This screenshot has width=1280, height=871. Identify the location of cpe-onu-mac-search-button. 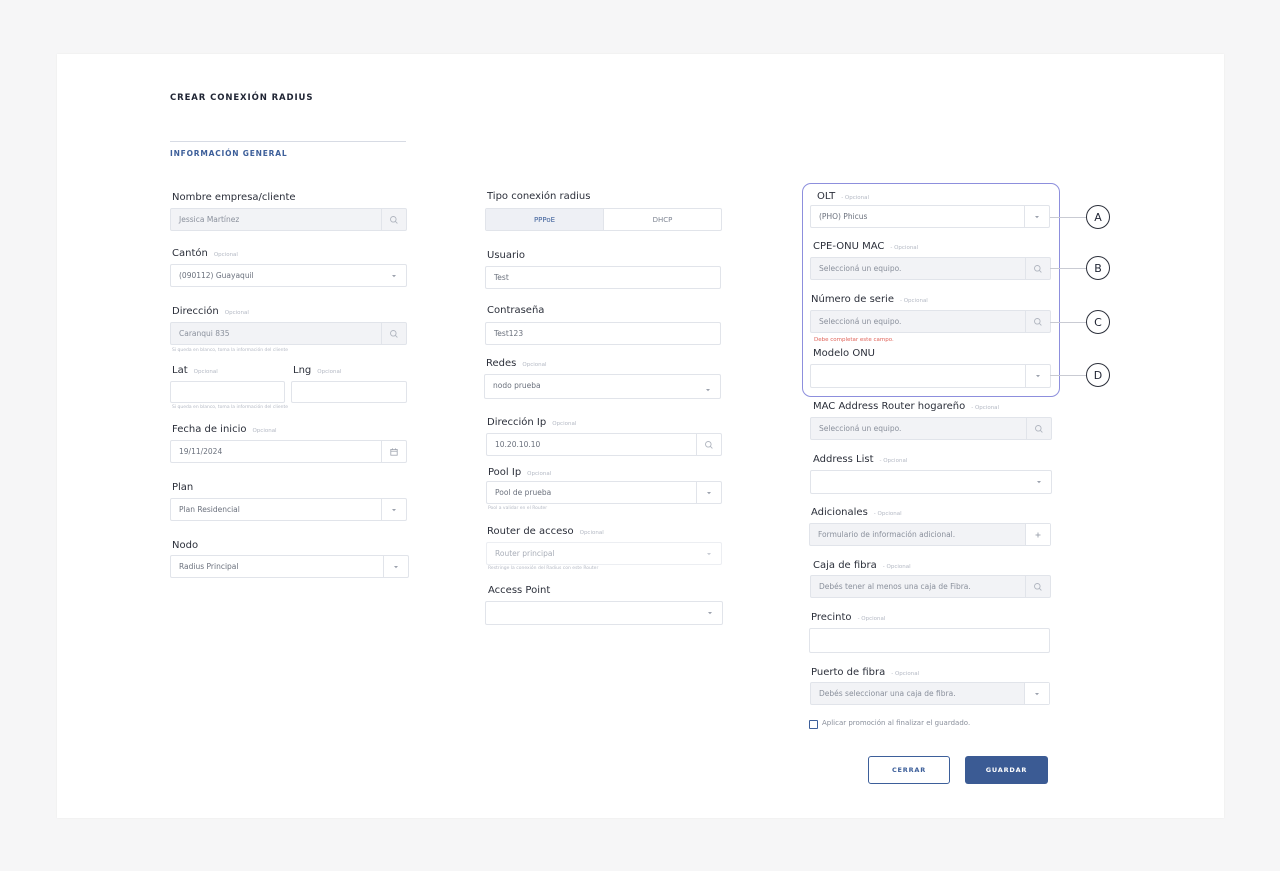
(1037, 268).